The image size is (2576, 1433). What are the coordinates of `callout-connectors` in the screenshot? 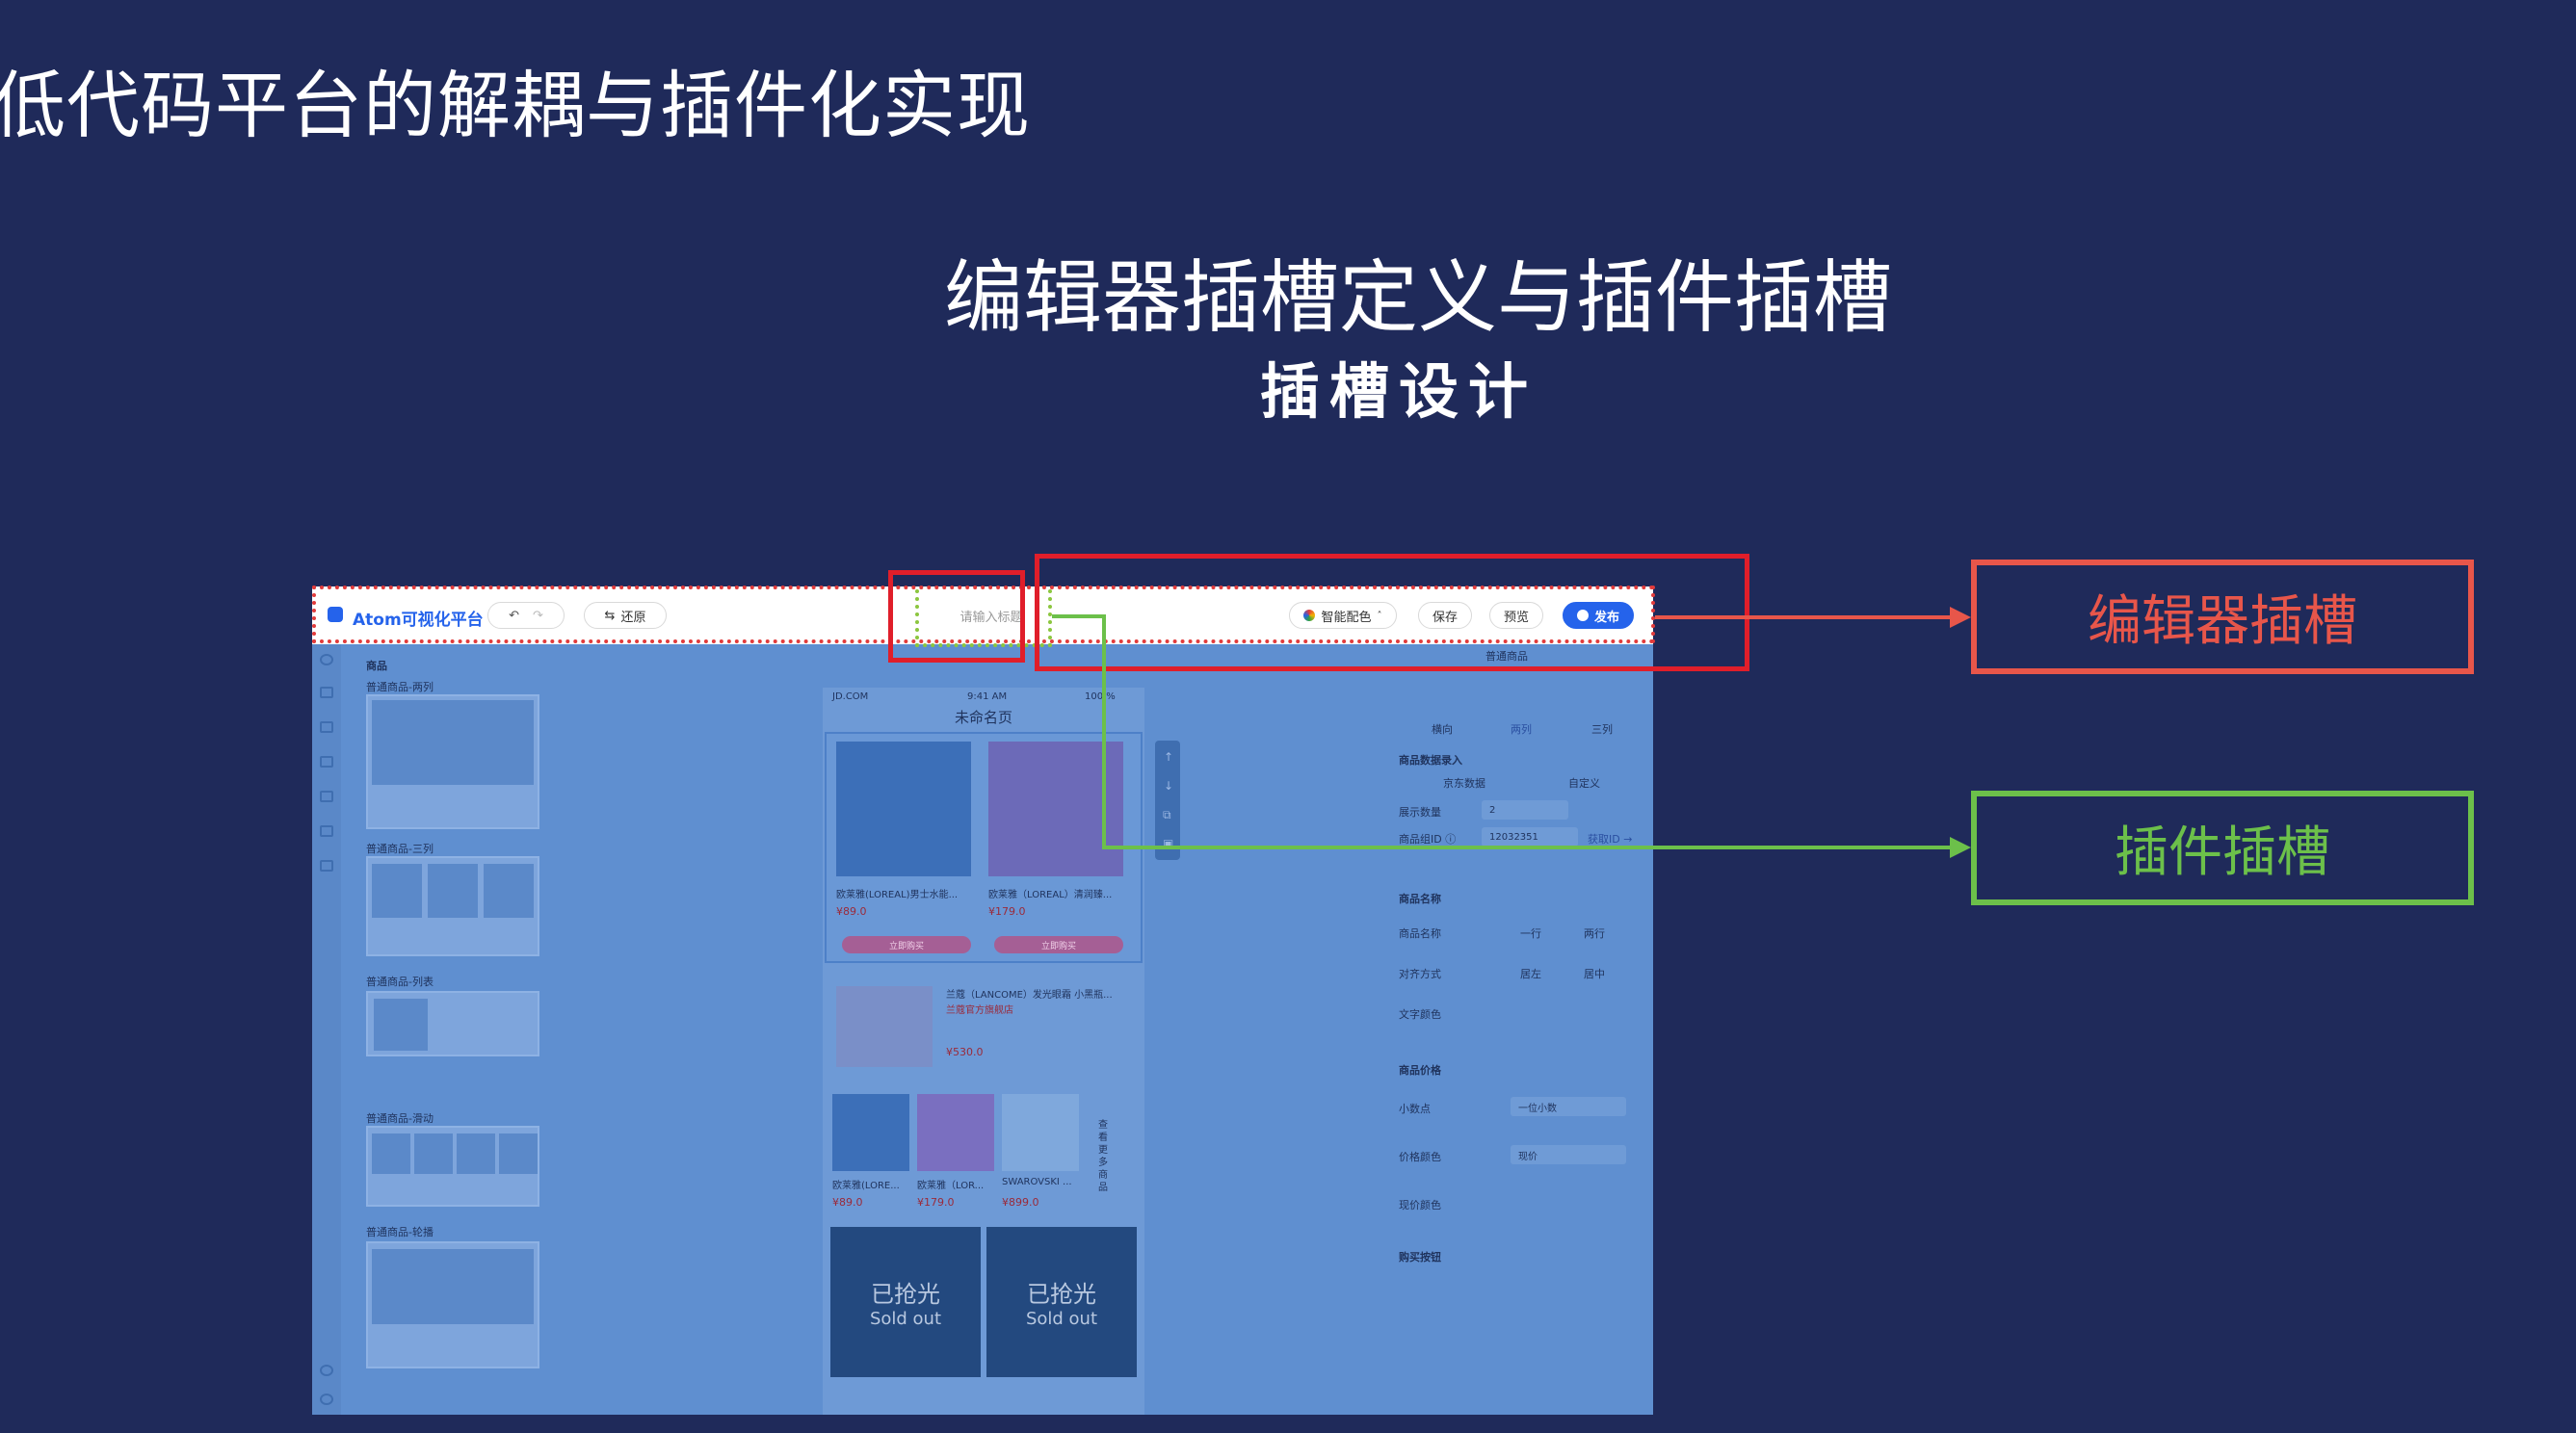 It's located at (1512, 733).